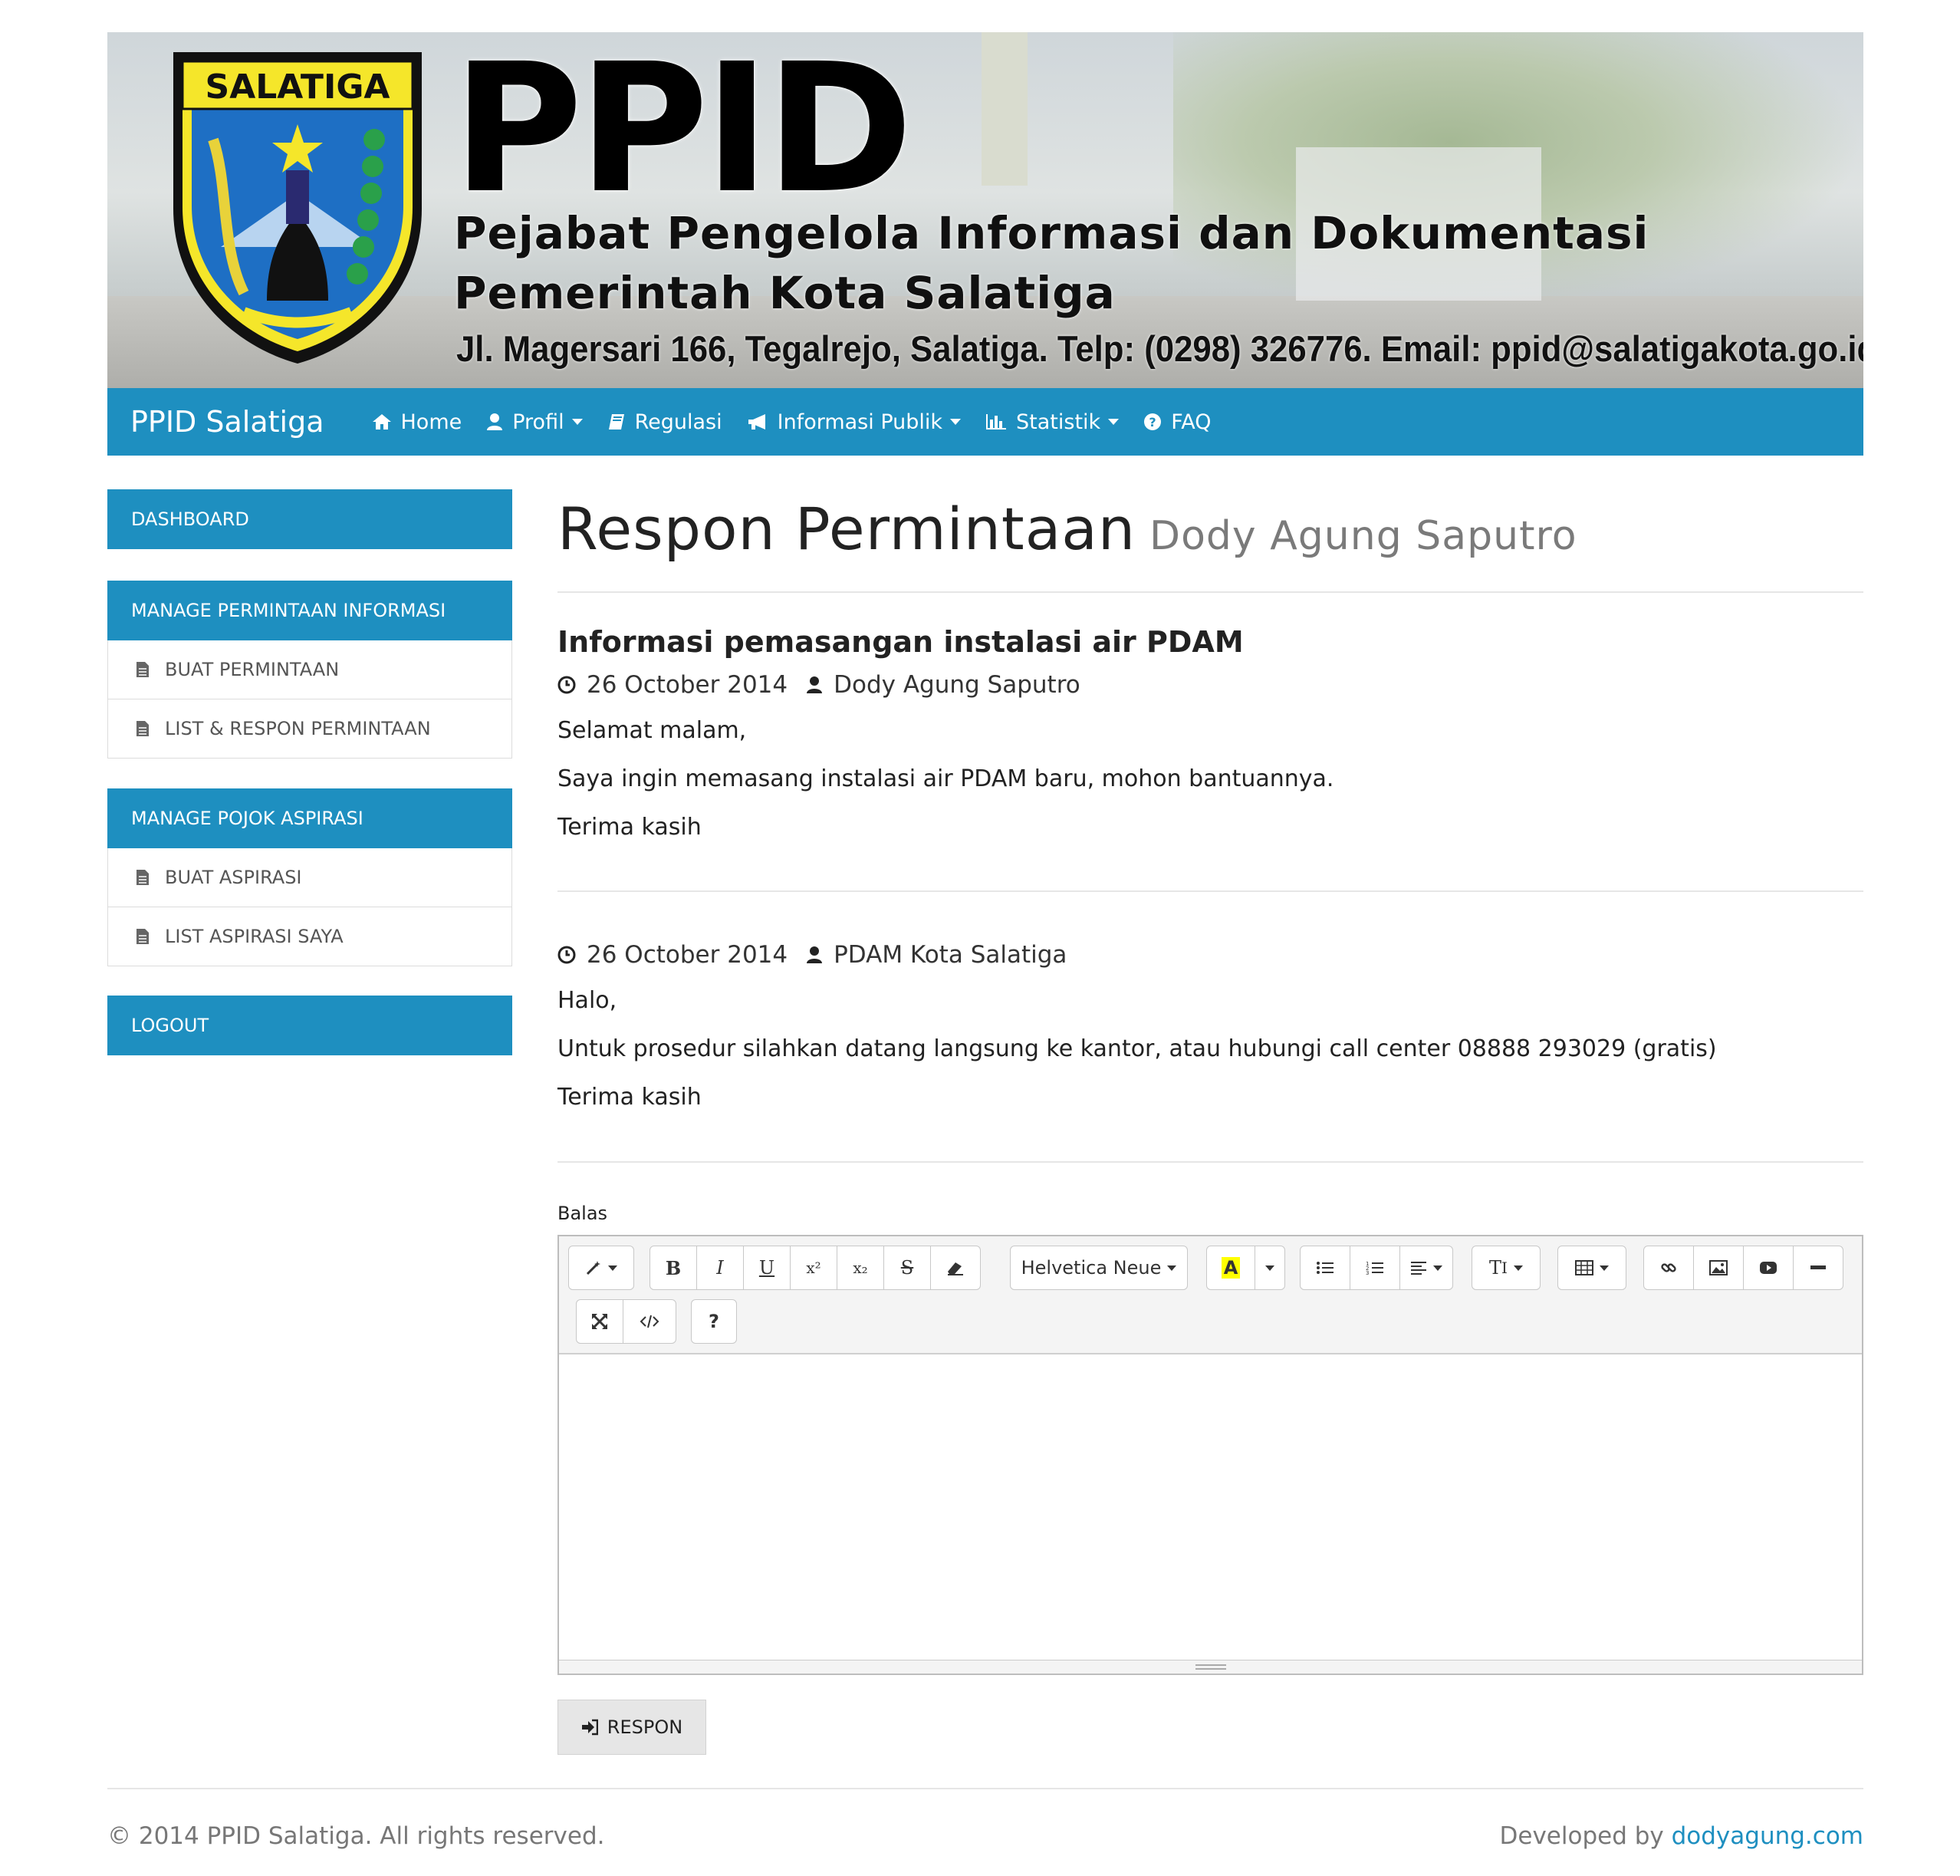 This screenshot has height=1876, width=1960. I want to click on respon-submit-button: RESPON, so click(631, 1727).